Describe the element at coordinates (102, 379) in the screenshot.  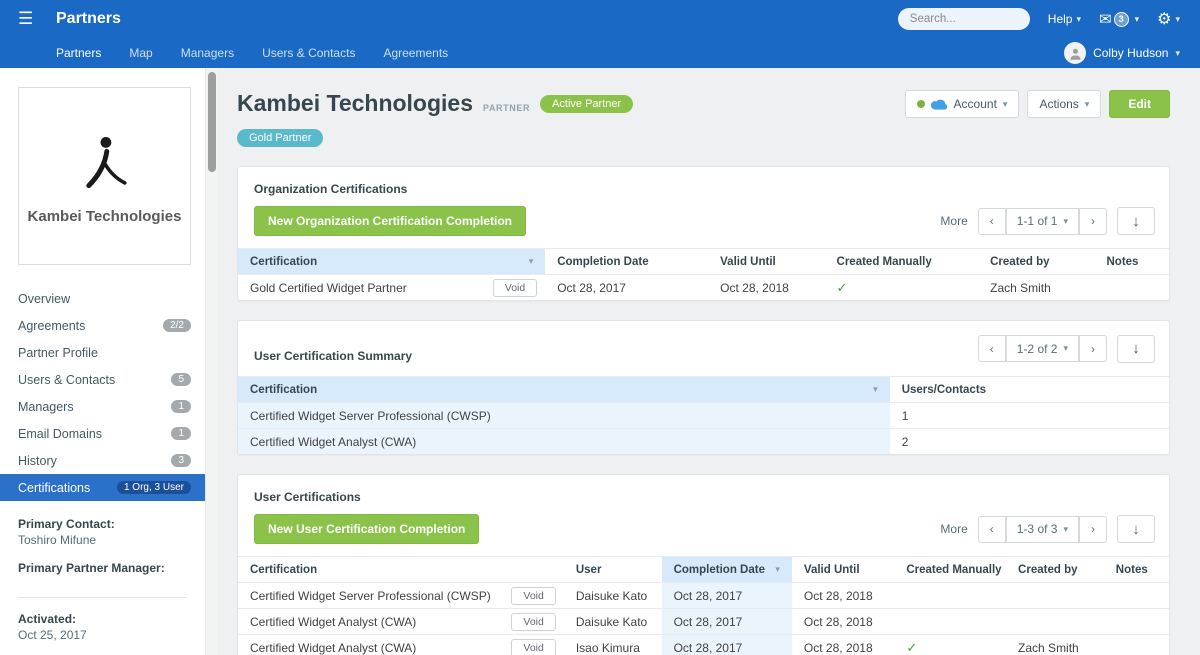
I see `sidebar-item-users-contacts: Users & Contacts 5` at that location.